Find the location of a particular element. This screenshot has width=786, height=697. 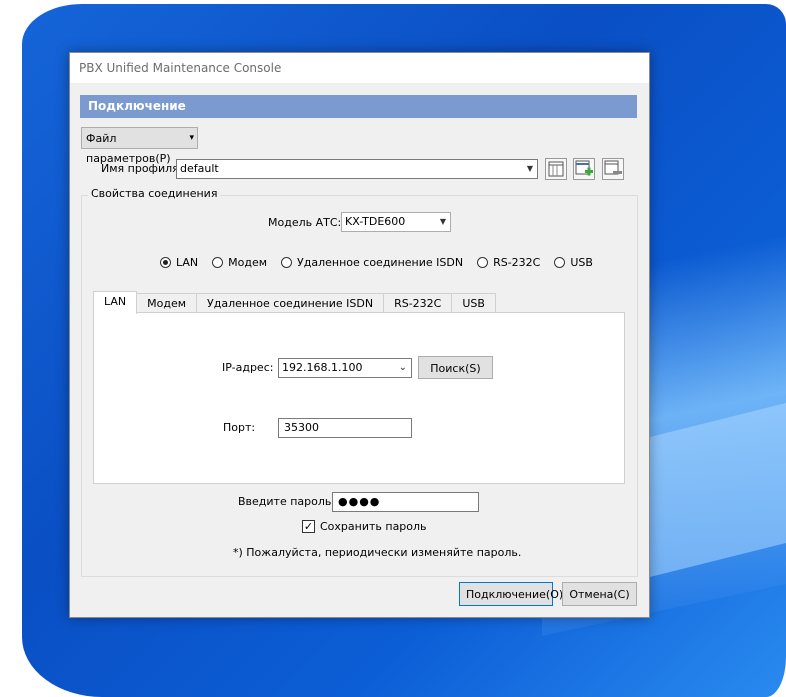

radio-label: LAN is located at coordinates (187, 262).